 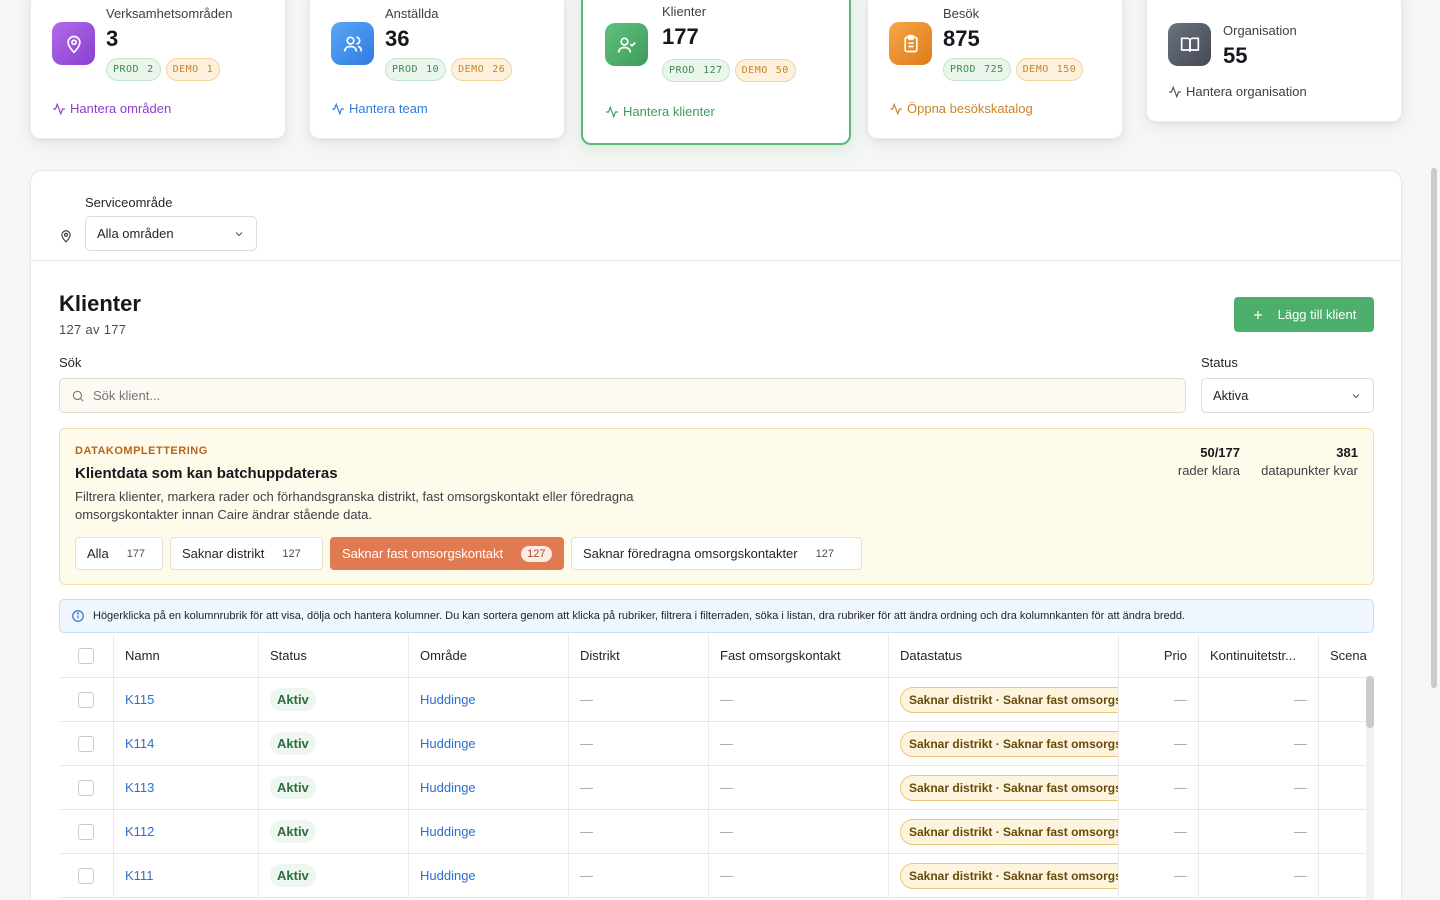 I want to click on stat-value: 875, so click(x=961, y=38).